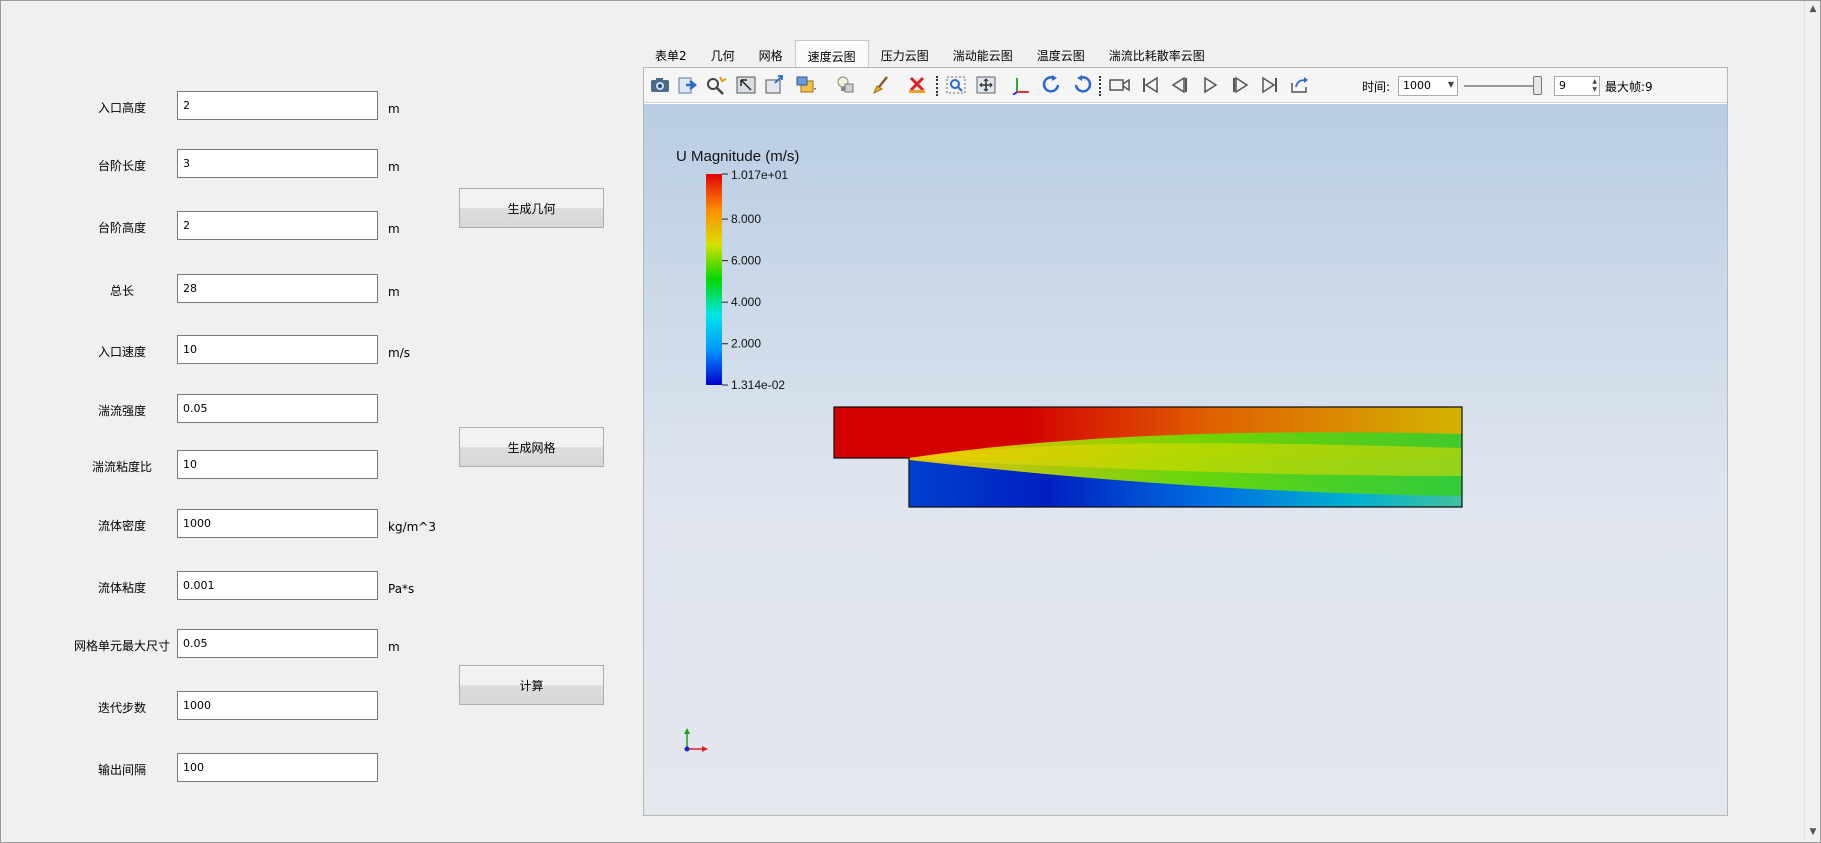 The height and width of the screenshot is (843, 1821). Describe the element at coordinates (723, 54) in the screenshot. I see `tab-1: 几何` at that location.